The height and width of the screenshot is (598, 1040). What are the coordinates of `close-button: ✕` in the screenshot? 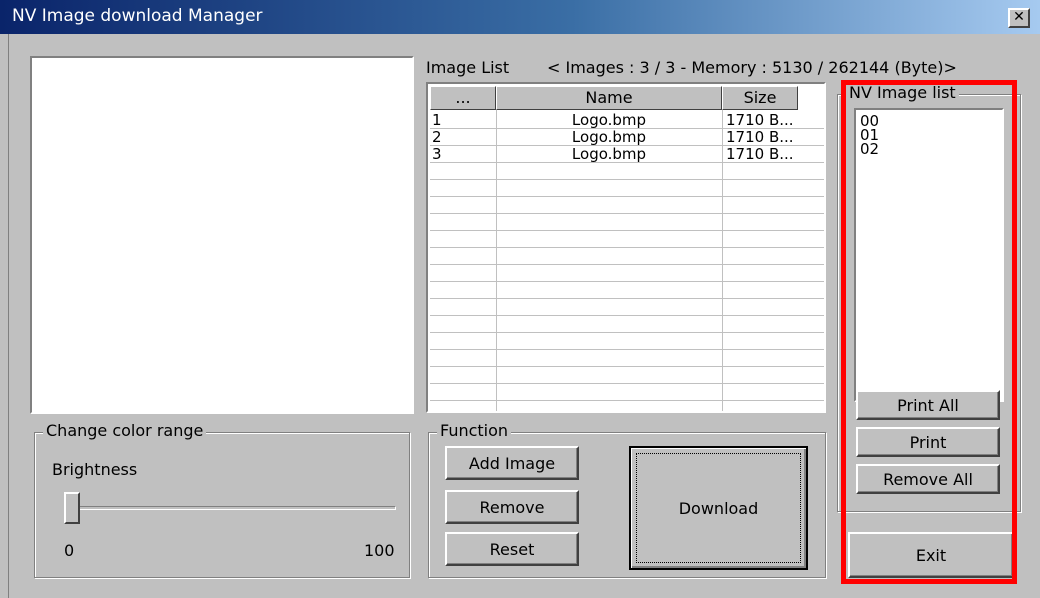 It's located at (1019, 18).